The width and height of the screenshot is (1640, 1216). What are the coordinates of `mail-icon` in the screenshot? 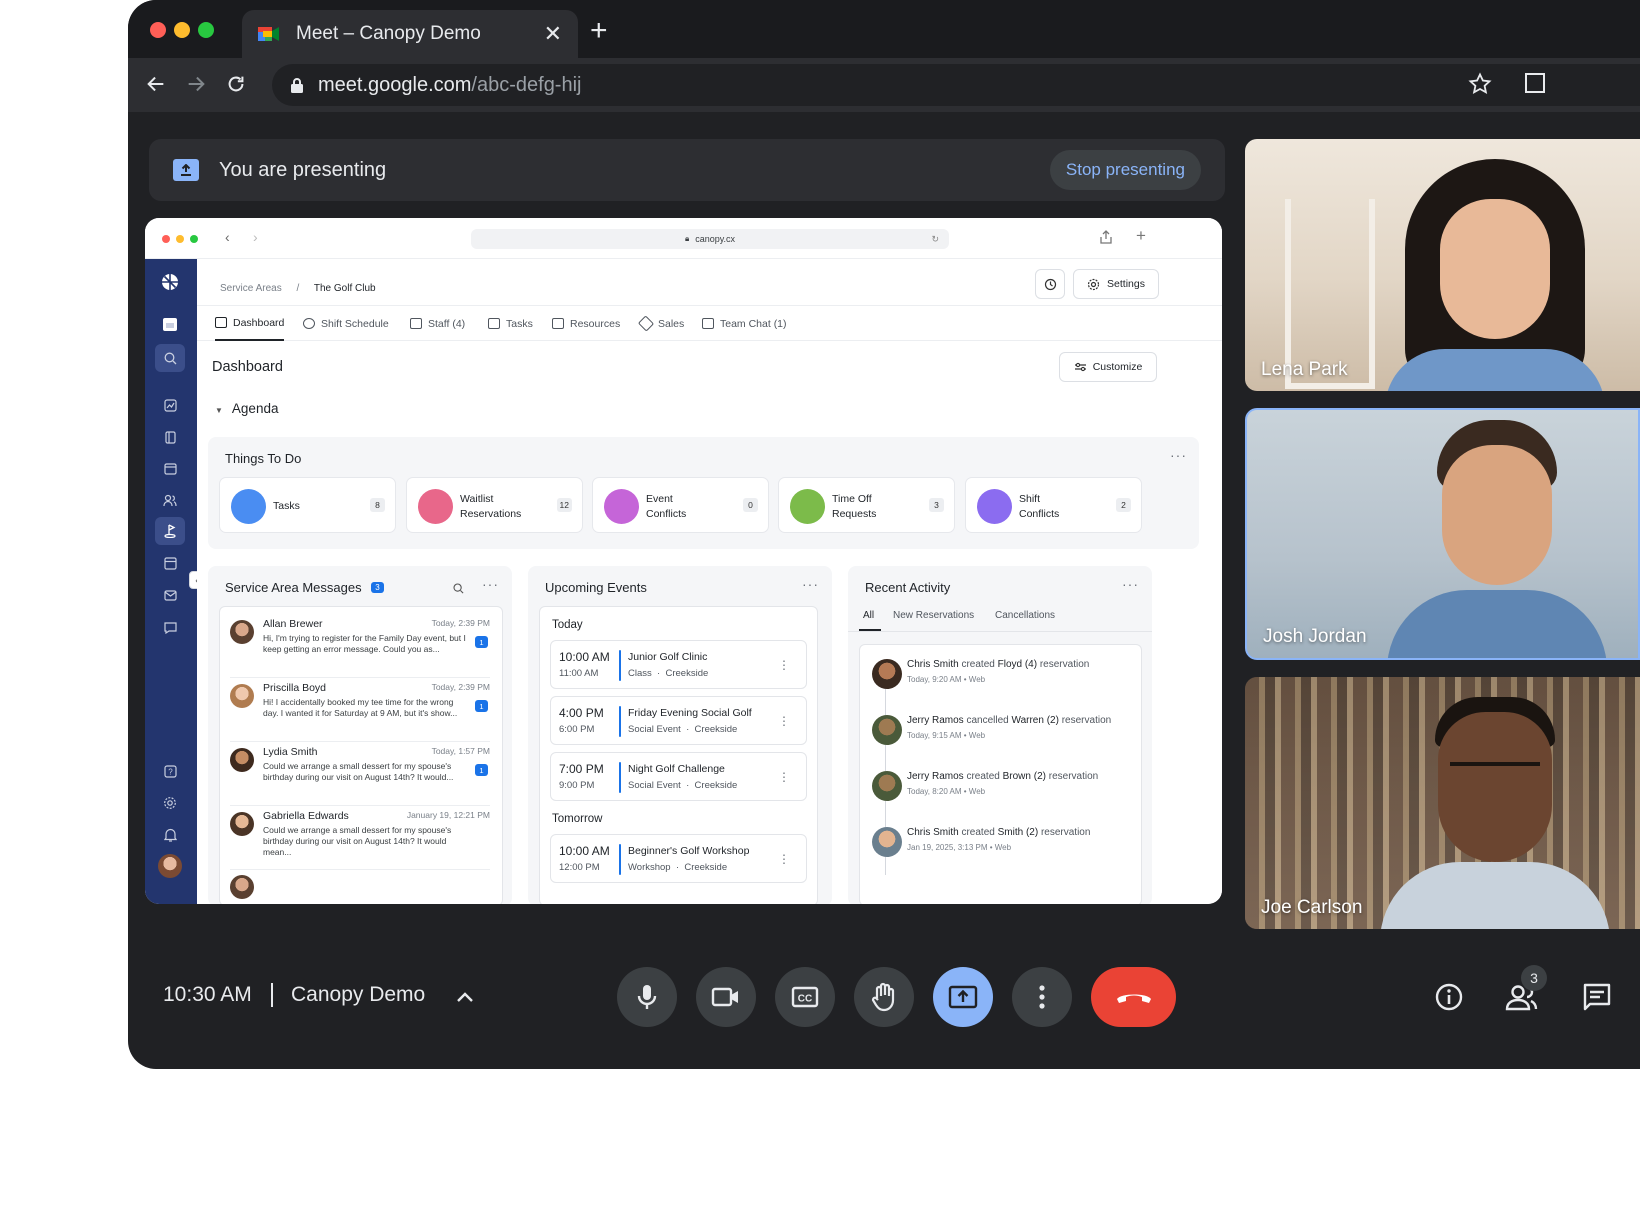 It's located at (170, 595).